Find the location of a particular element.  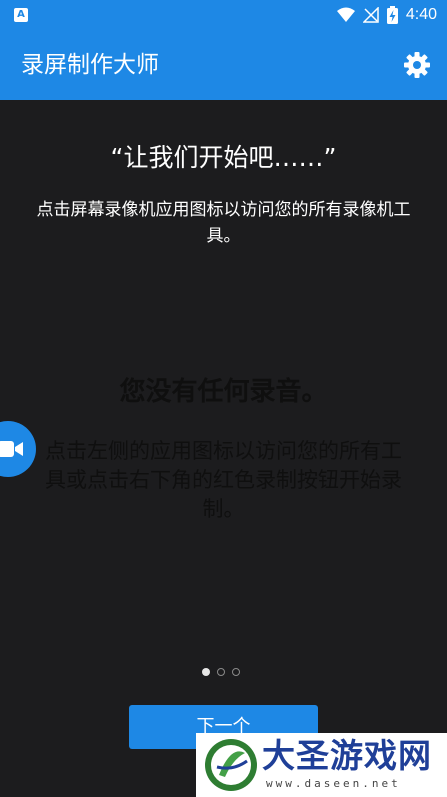

app-bar: 录屏制作大师 is located at coordinates (223, 65).